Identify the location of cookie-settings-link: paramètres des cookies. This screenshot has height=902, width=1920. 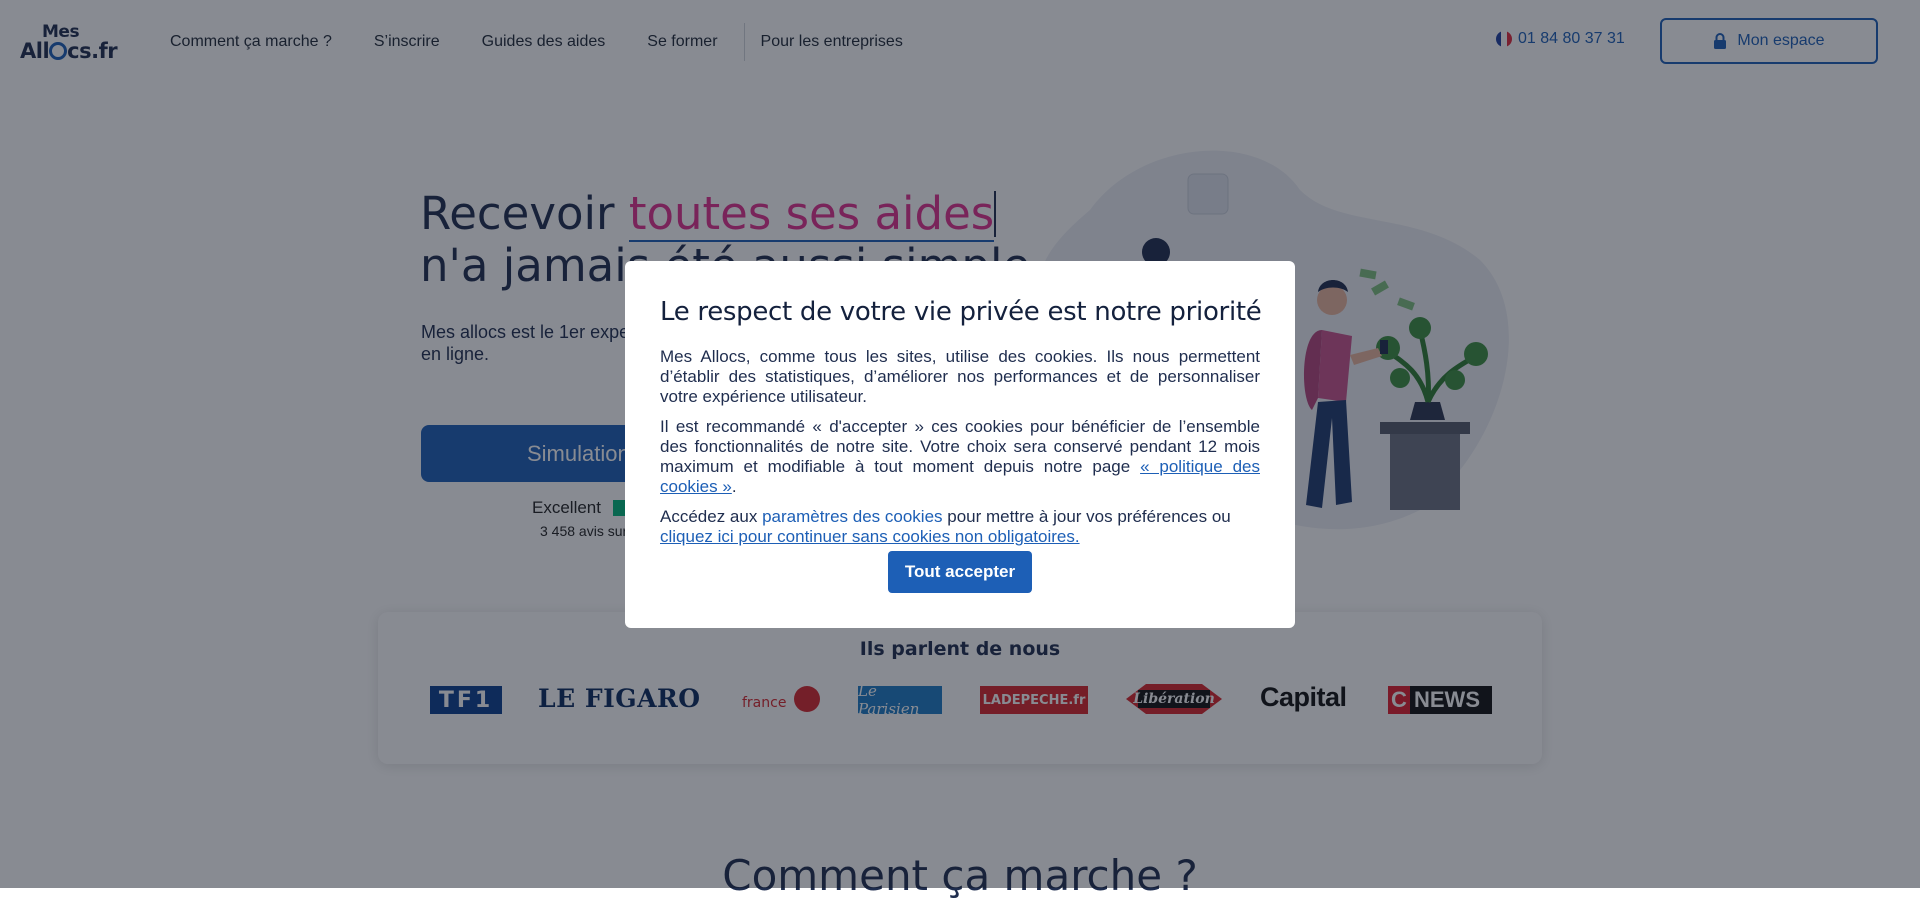
(852, 516).